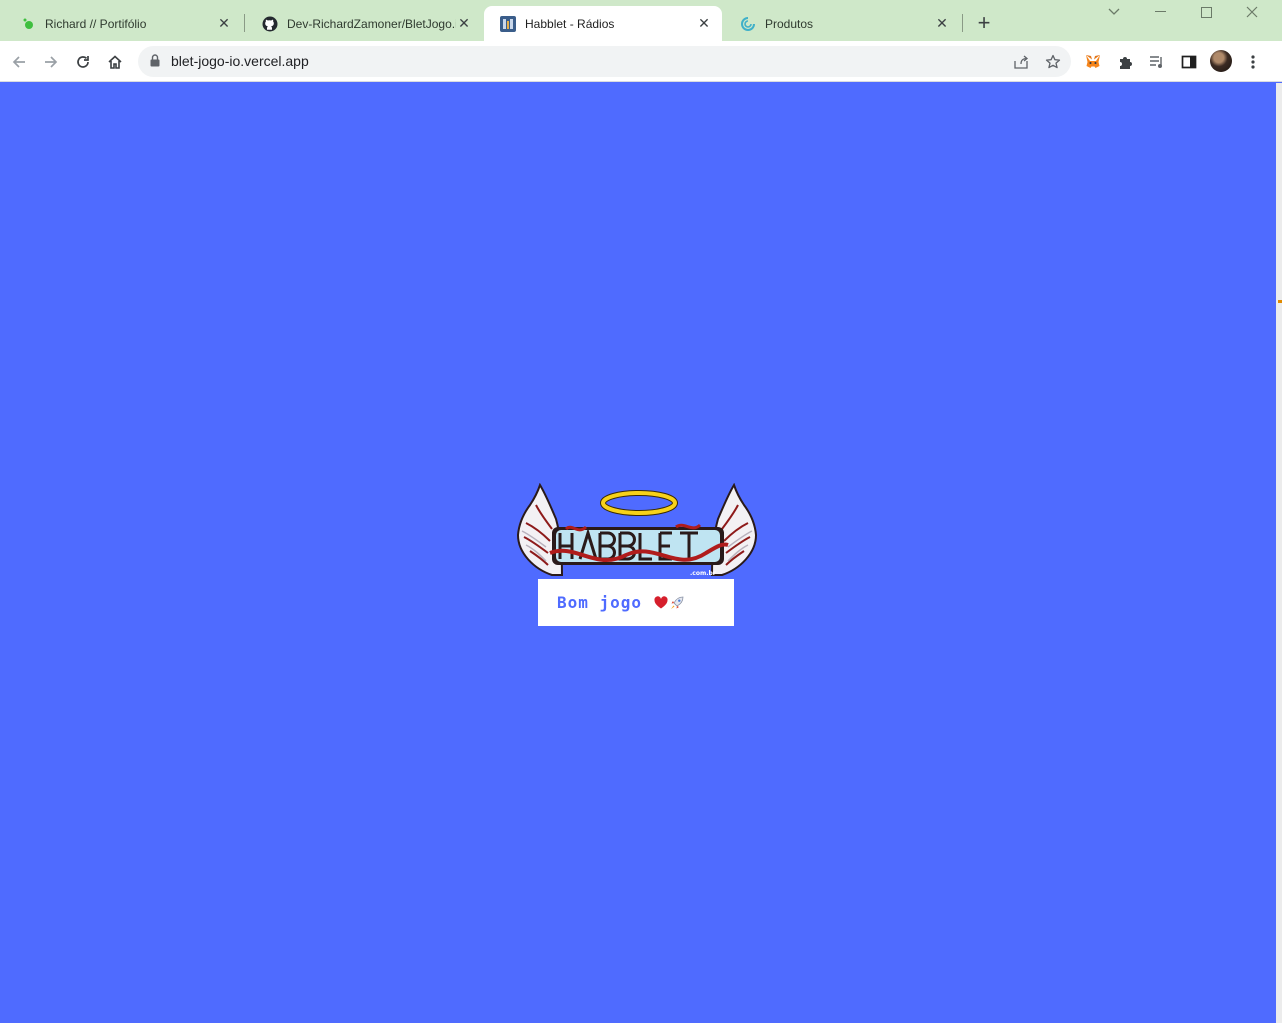  I want to click on sidepanel-icon, so click(1189, 62).